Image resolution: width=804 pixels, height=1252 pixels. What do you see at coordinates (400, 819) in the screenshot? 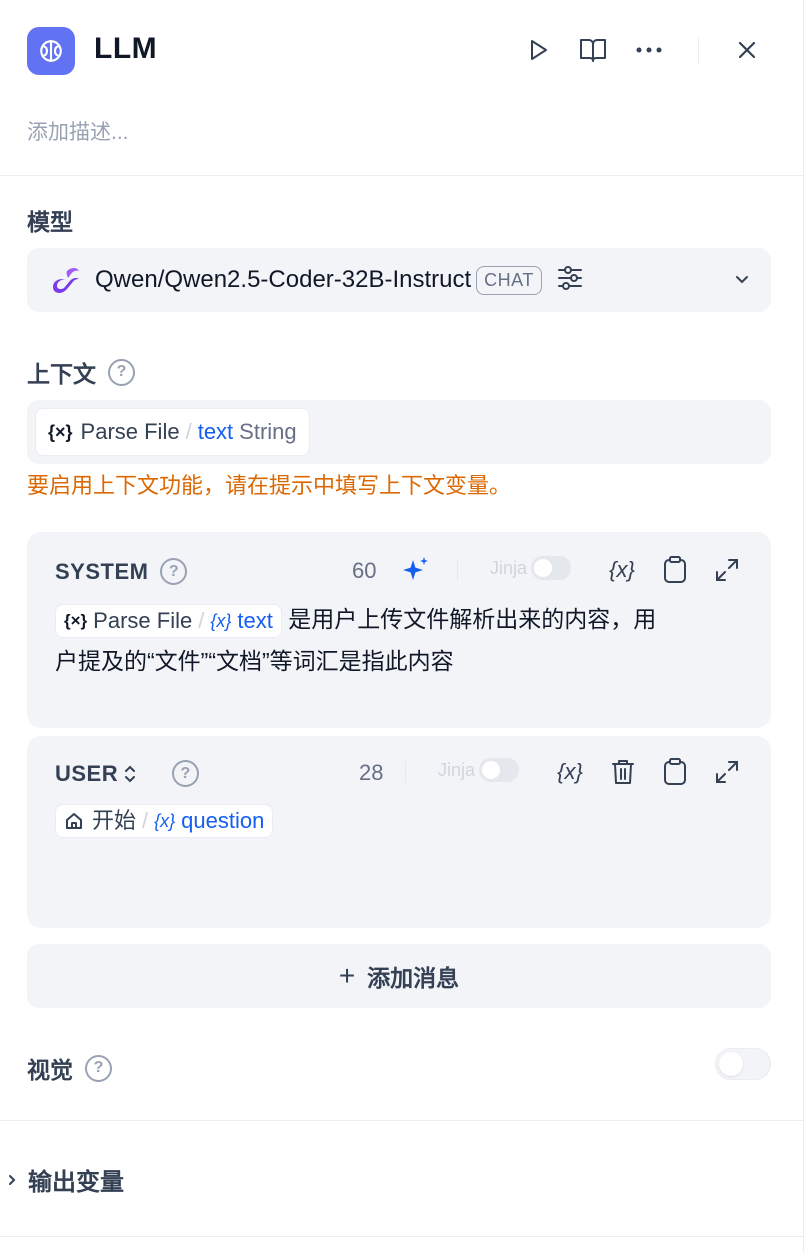
I see `user-prompt-text: 开始 / {x} question` at bounding box center [400, 819].